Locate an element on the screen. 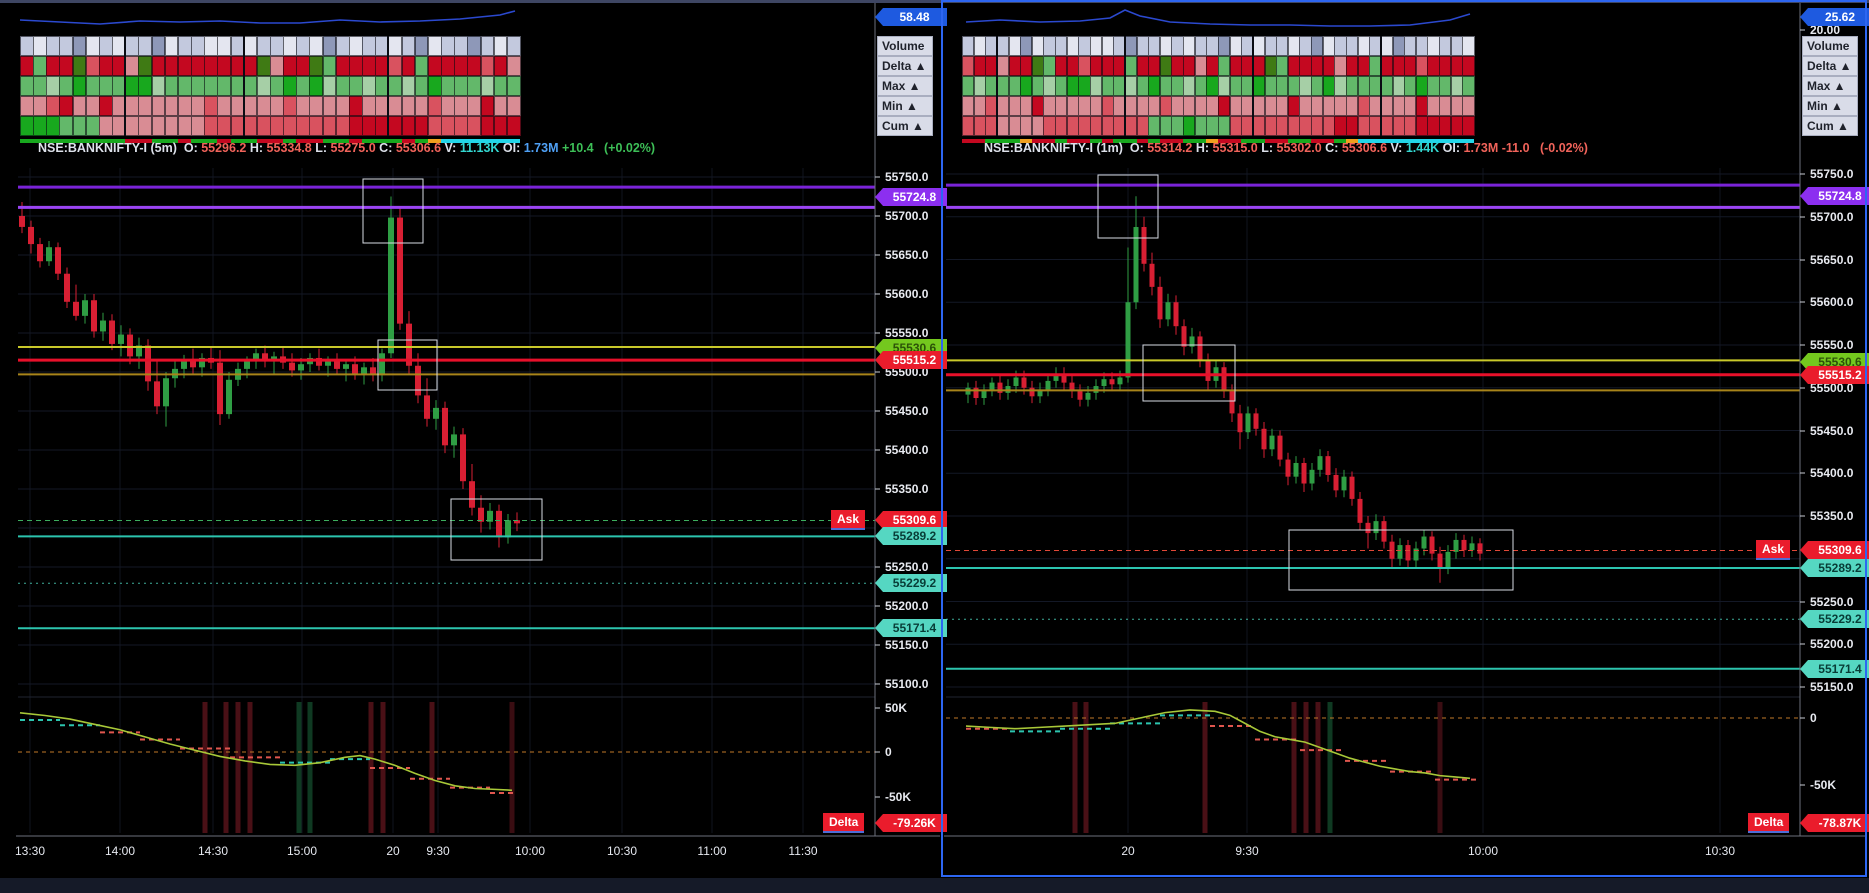  ticker-field: 55334.8 is located at coordinates (291, 148).